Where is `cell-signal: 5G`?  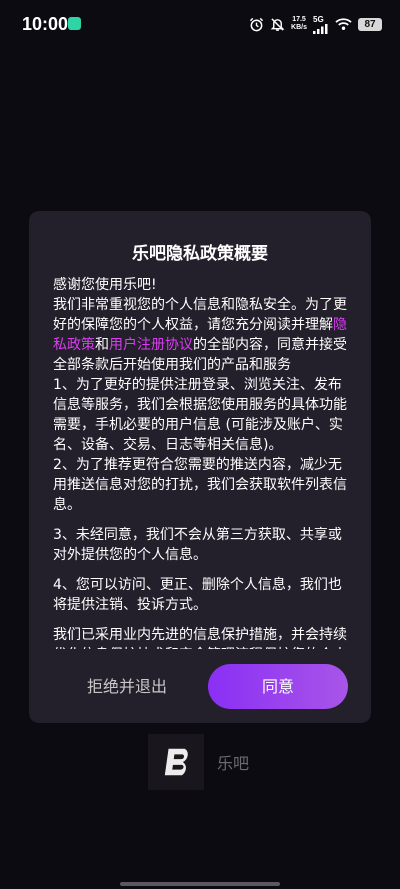
cell-signal: 5G is located at coordinates (321, 24).